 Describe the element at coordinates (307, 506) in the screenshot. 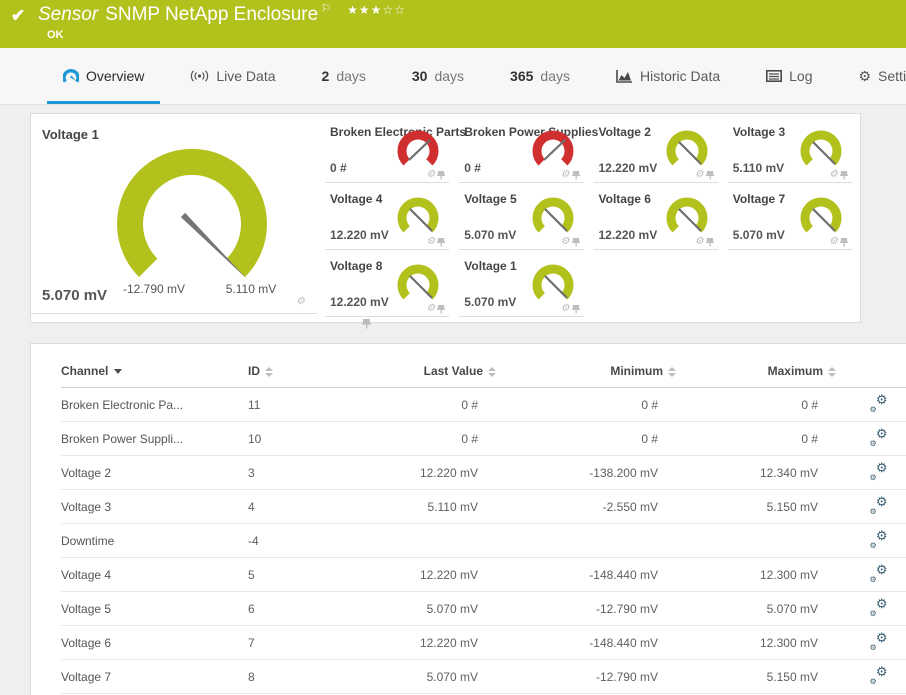

I see `cell-id: 4` at that location.